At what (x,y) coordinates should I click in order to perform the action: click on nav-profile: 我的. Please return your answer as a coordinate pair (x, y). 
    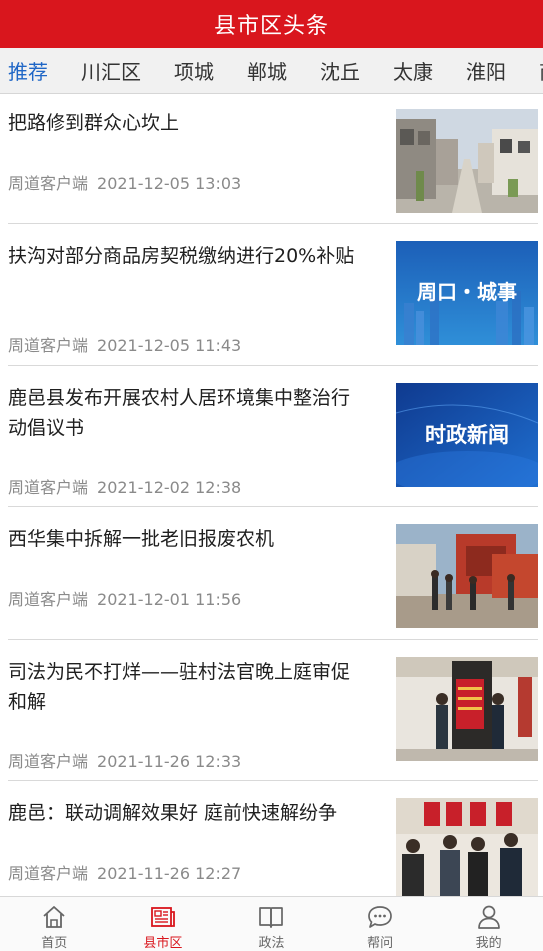
    Looking at the image, I should click on (488, 924).